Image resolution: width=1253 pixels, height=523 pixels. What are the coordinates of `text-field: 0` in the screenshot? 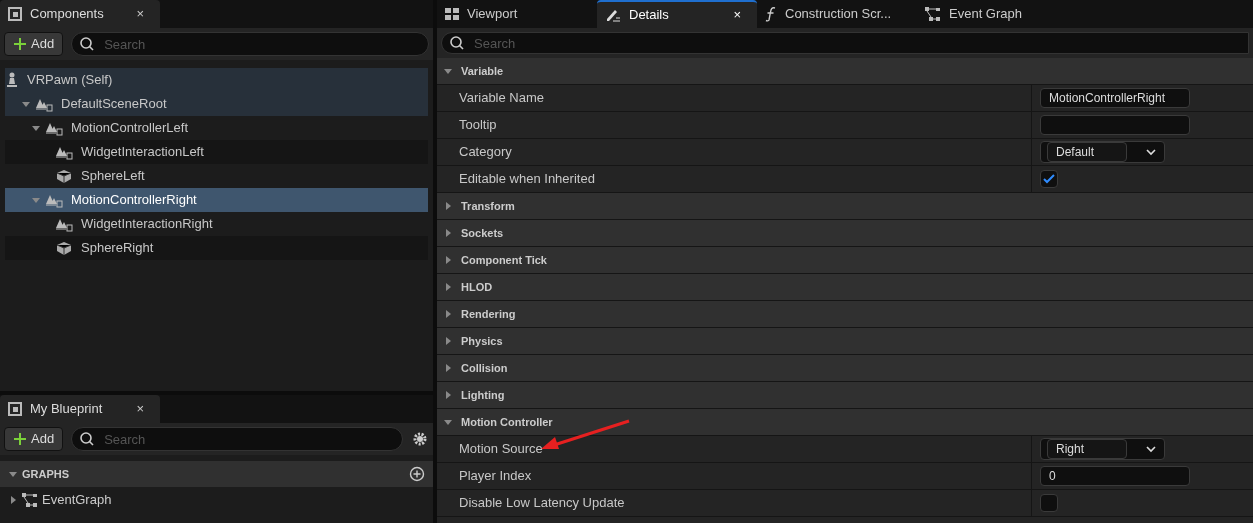 It's located at (1115, 476).